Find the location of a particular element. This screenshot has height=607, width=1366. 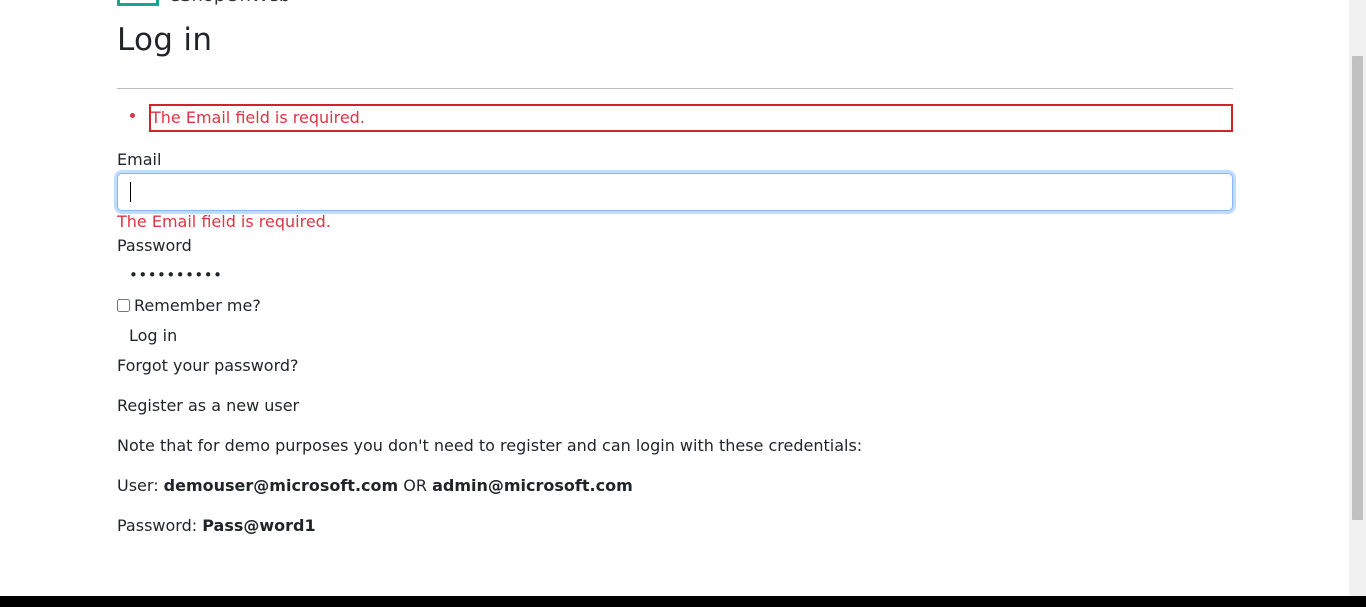

text-caret is located at coordinates (130, 192).